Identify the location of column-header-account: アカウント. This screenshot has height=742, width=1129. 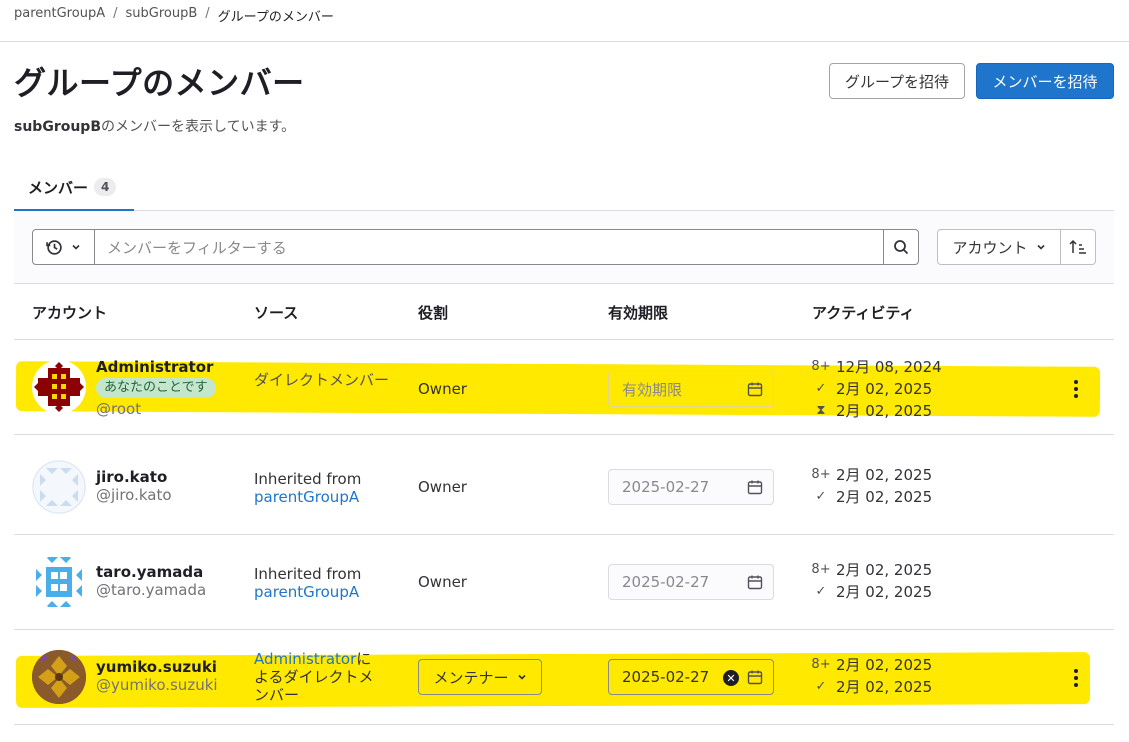
(70, 313).